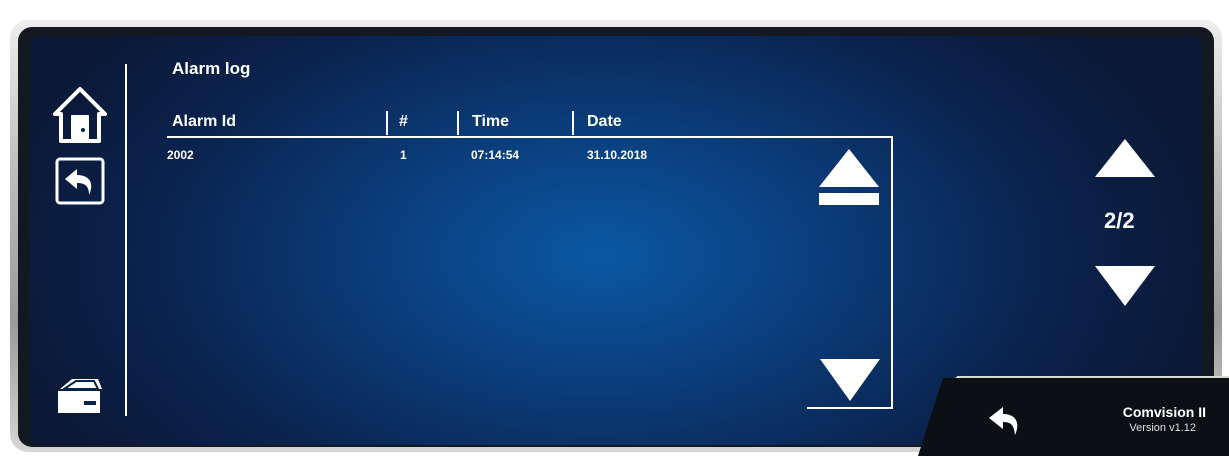  Describe the element at coordinates (849, 177) in the screenshot. I see `scroll-to-top-icon` at that location.